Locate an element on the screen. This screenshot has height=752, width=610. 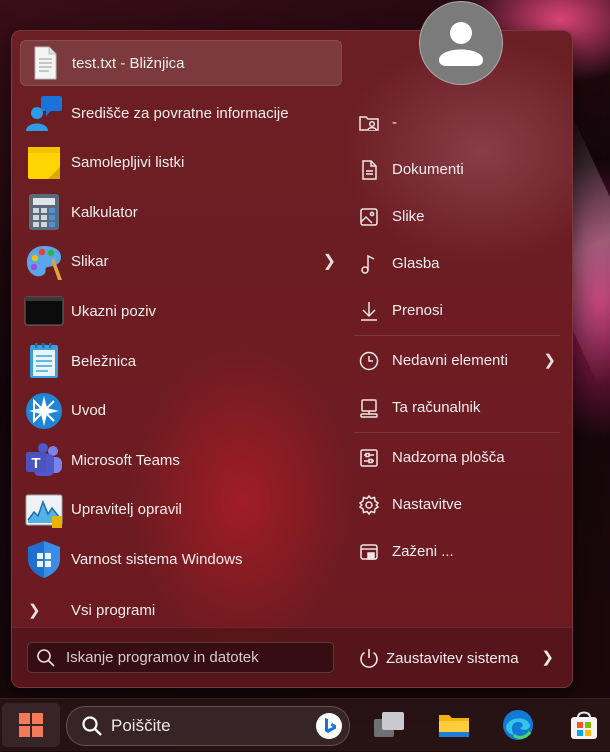
user-avatar is located at coordinates (461, 43).